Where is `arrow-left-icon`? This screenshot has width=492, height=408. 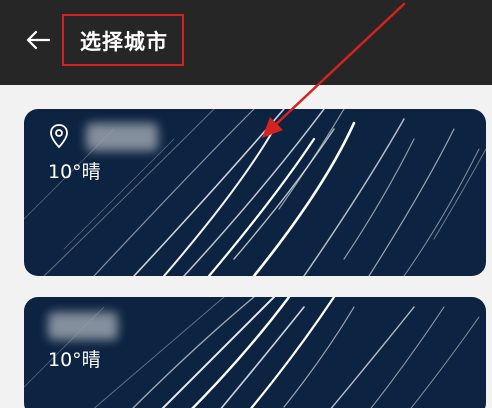
arrow-left-icon is located at coordinates (38, 40).